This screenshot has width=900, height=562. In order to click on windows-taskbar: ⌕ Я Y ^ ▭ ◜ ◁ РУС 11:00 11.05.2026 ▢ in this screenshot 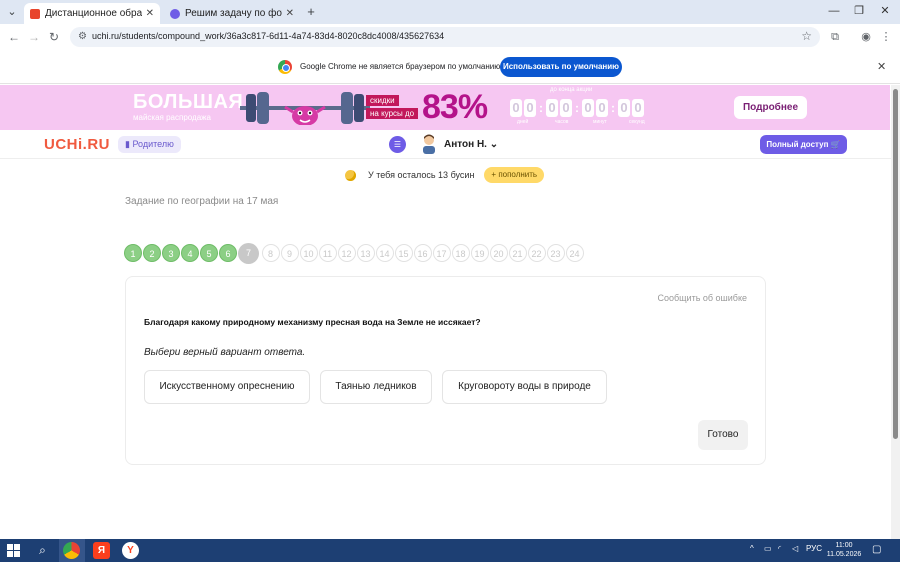, I will do `click(450, 550)`.